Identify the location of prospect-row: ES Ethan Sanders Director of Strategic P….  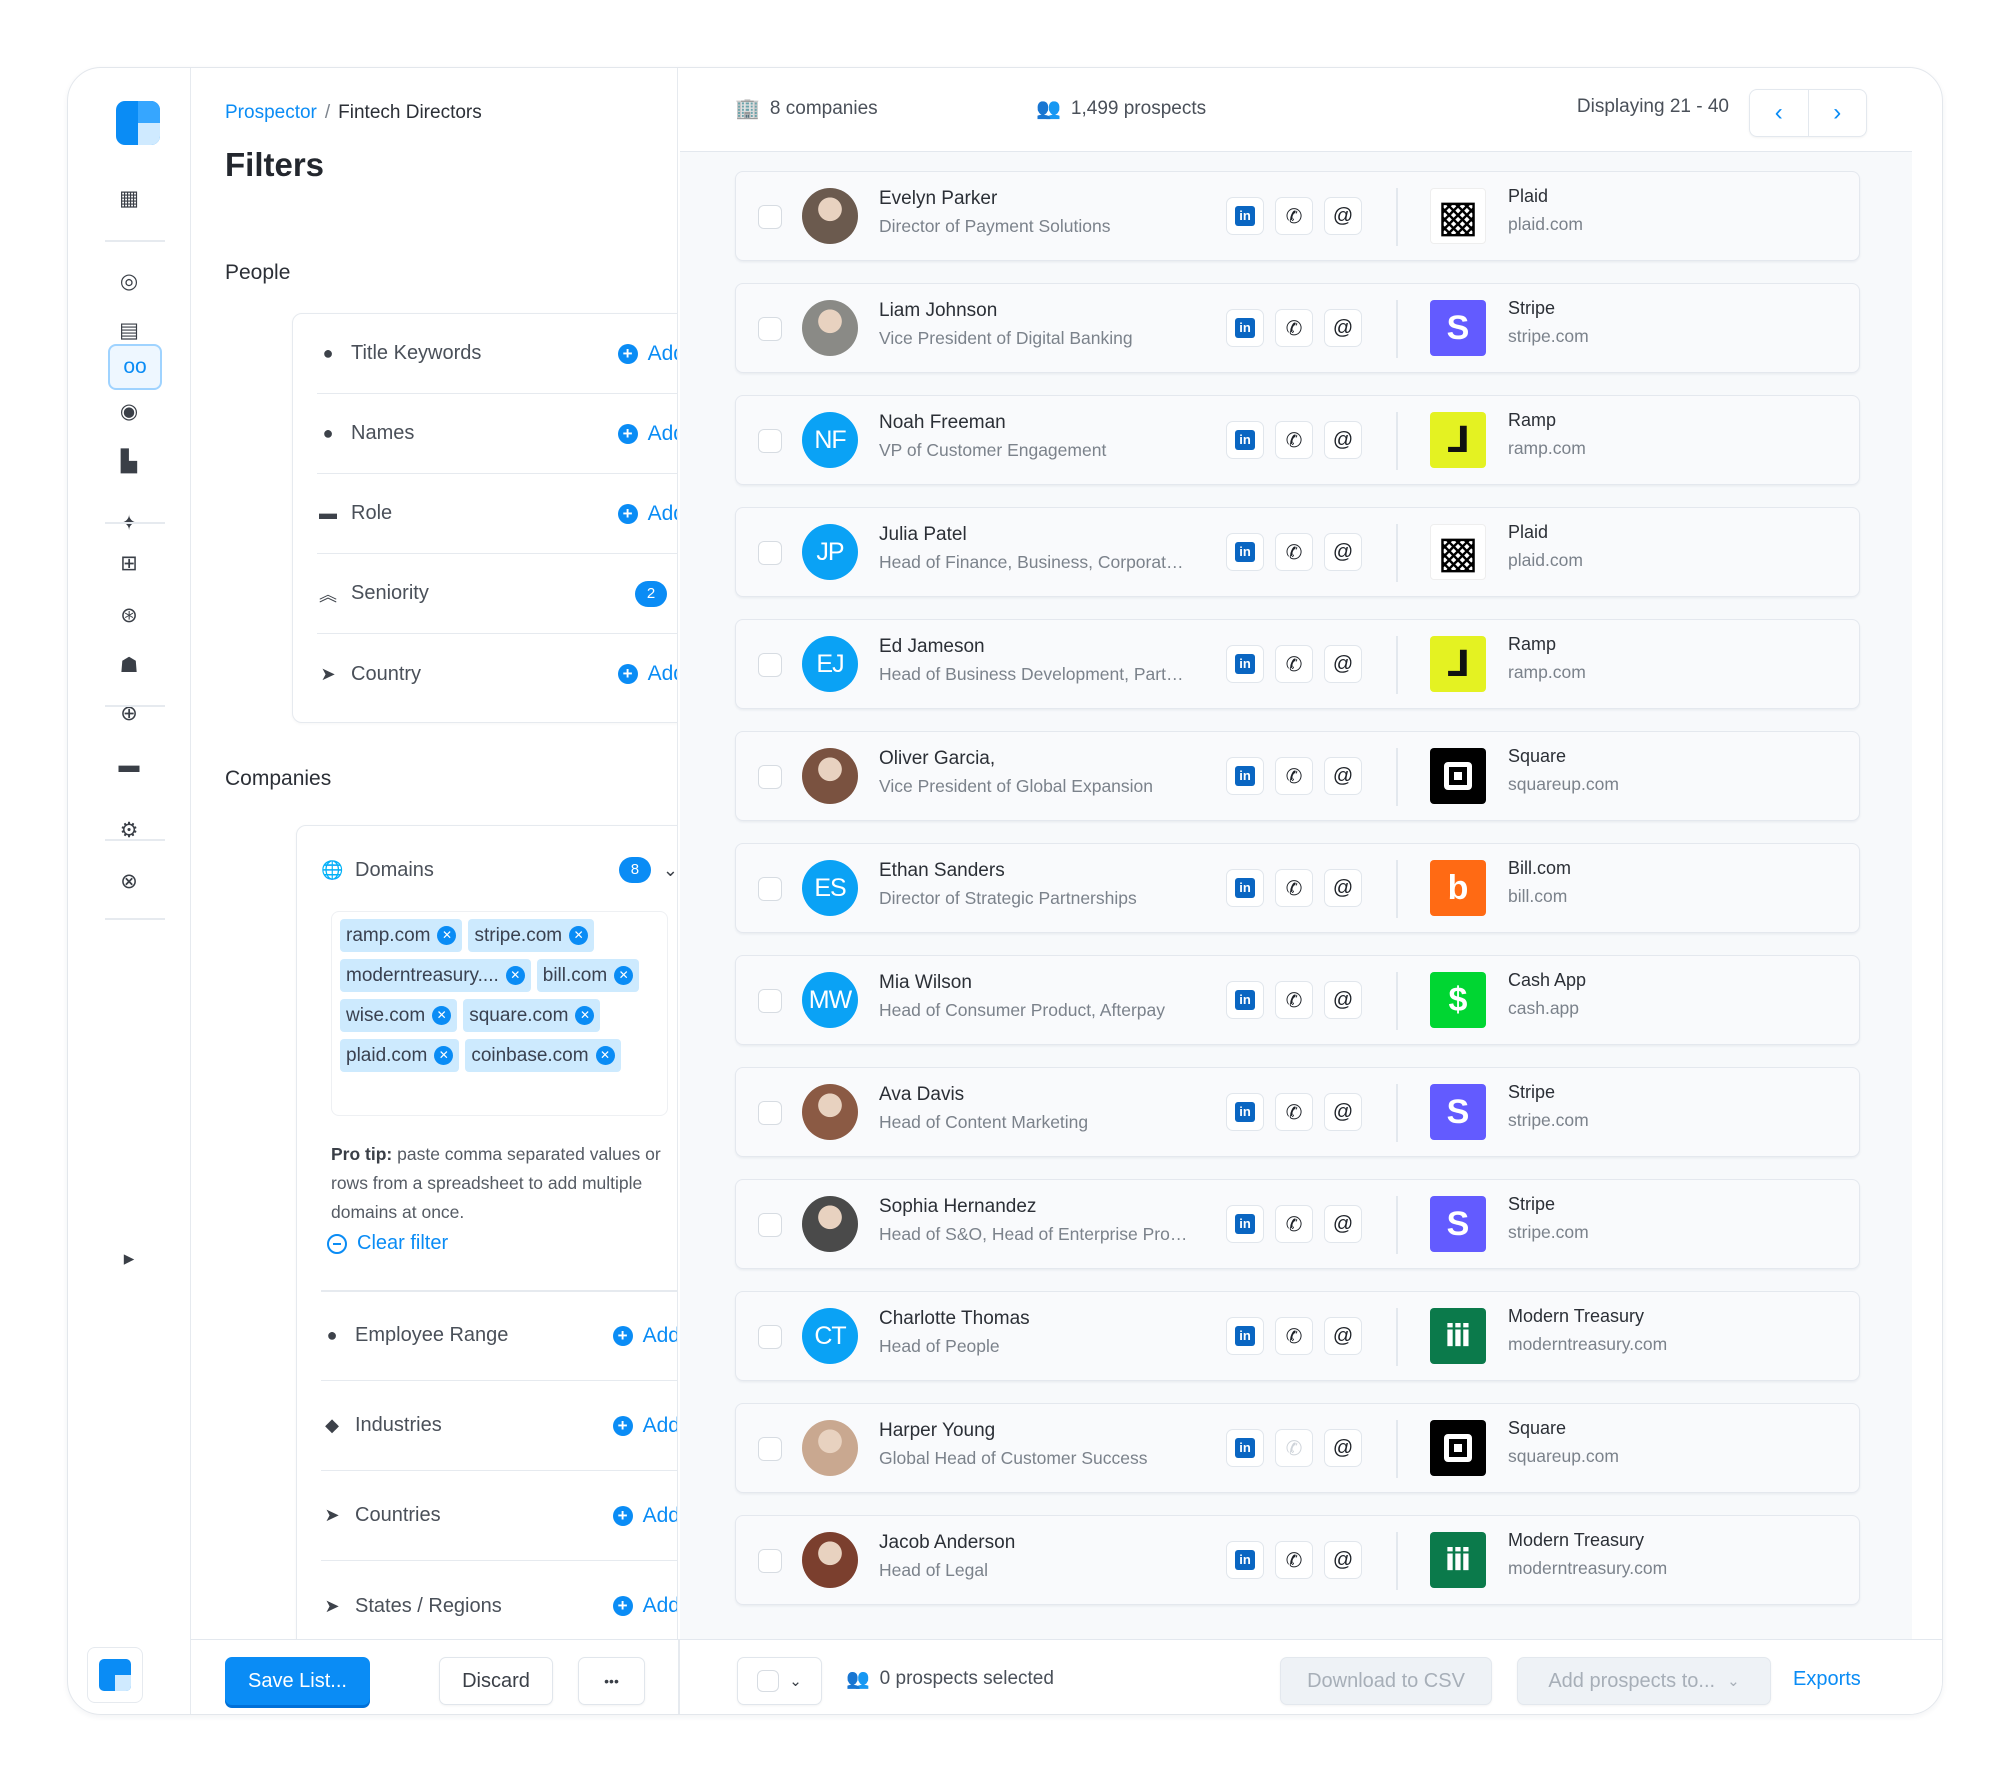
(1297, 888).